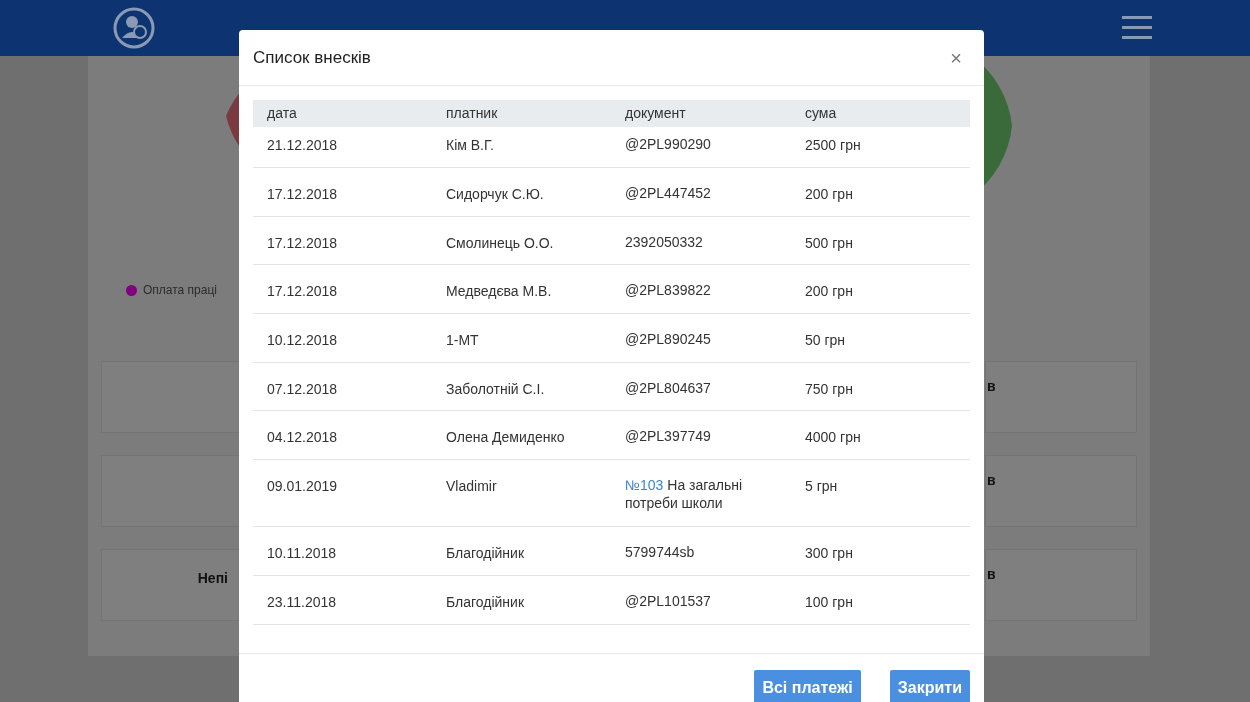  Describe the element at coordinates (180, 290) in the screenshot. I see `legend-label: Оплата праці` at that location.